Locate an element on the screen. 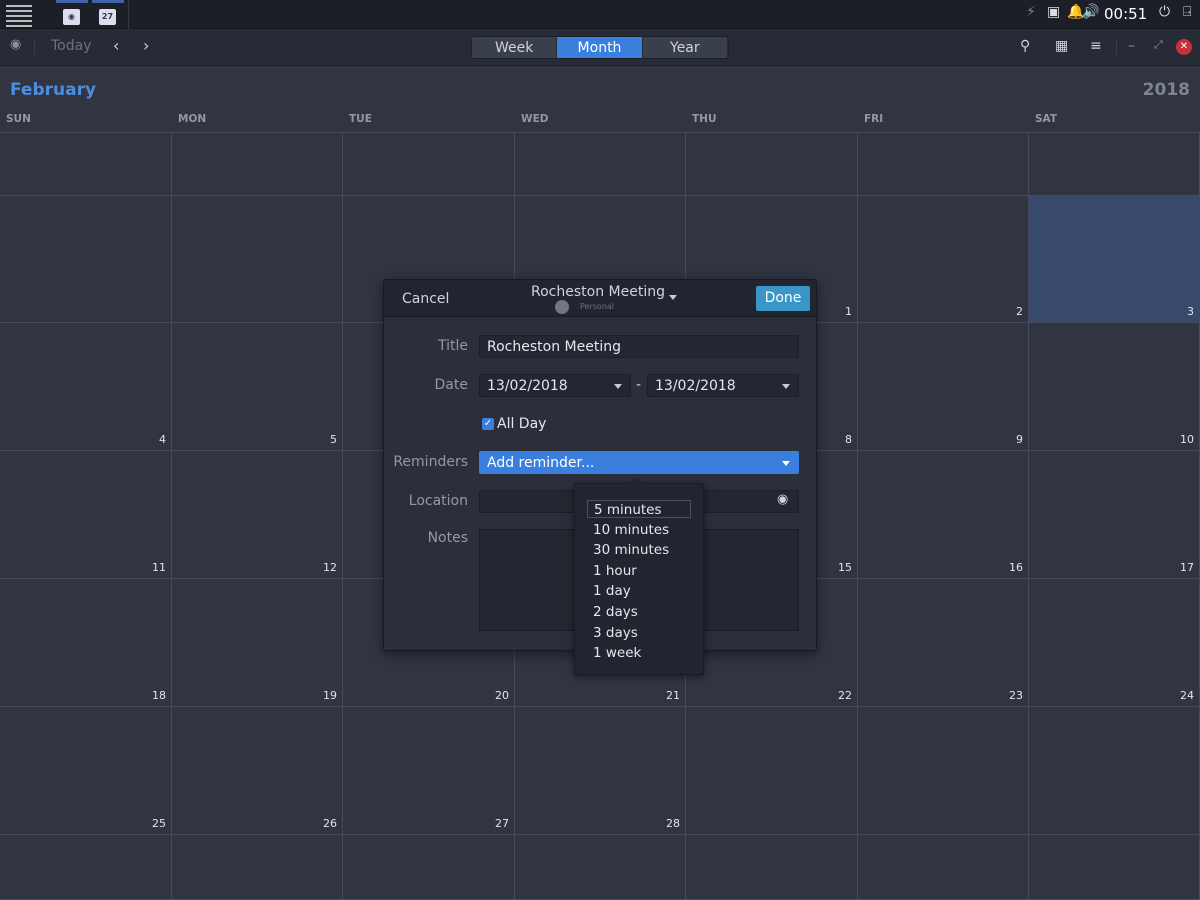 This screenshot has height=900, width=1200. view-switcher: Week Month Year is located at coordinates (600, 47).